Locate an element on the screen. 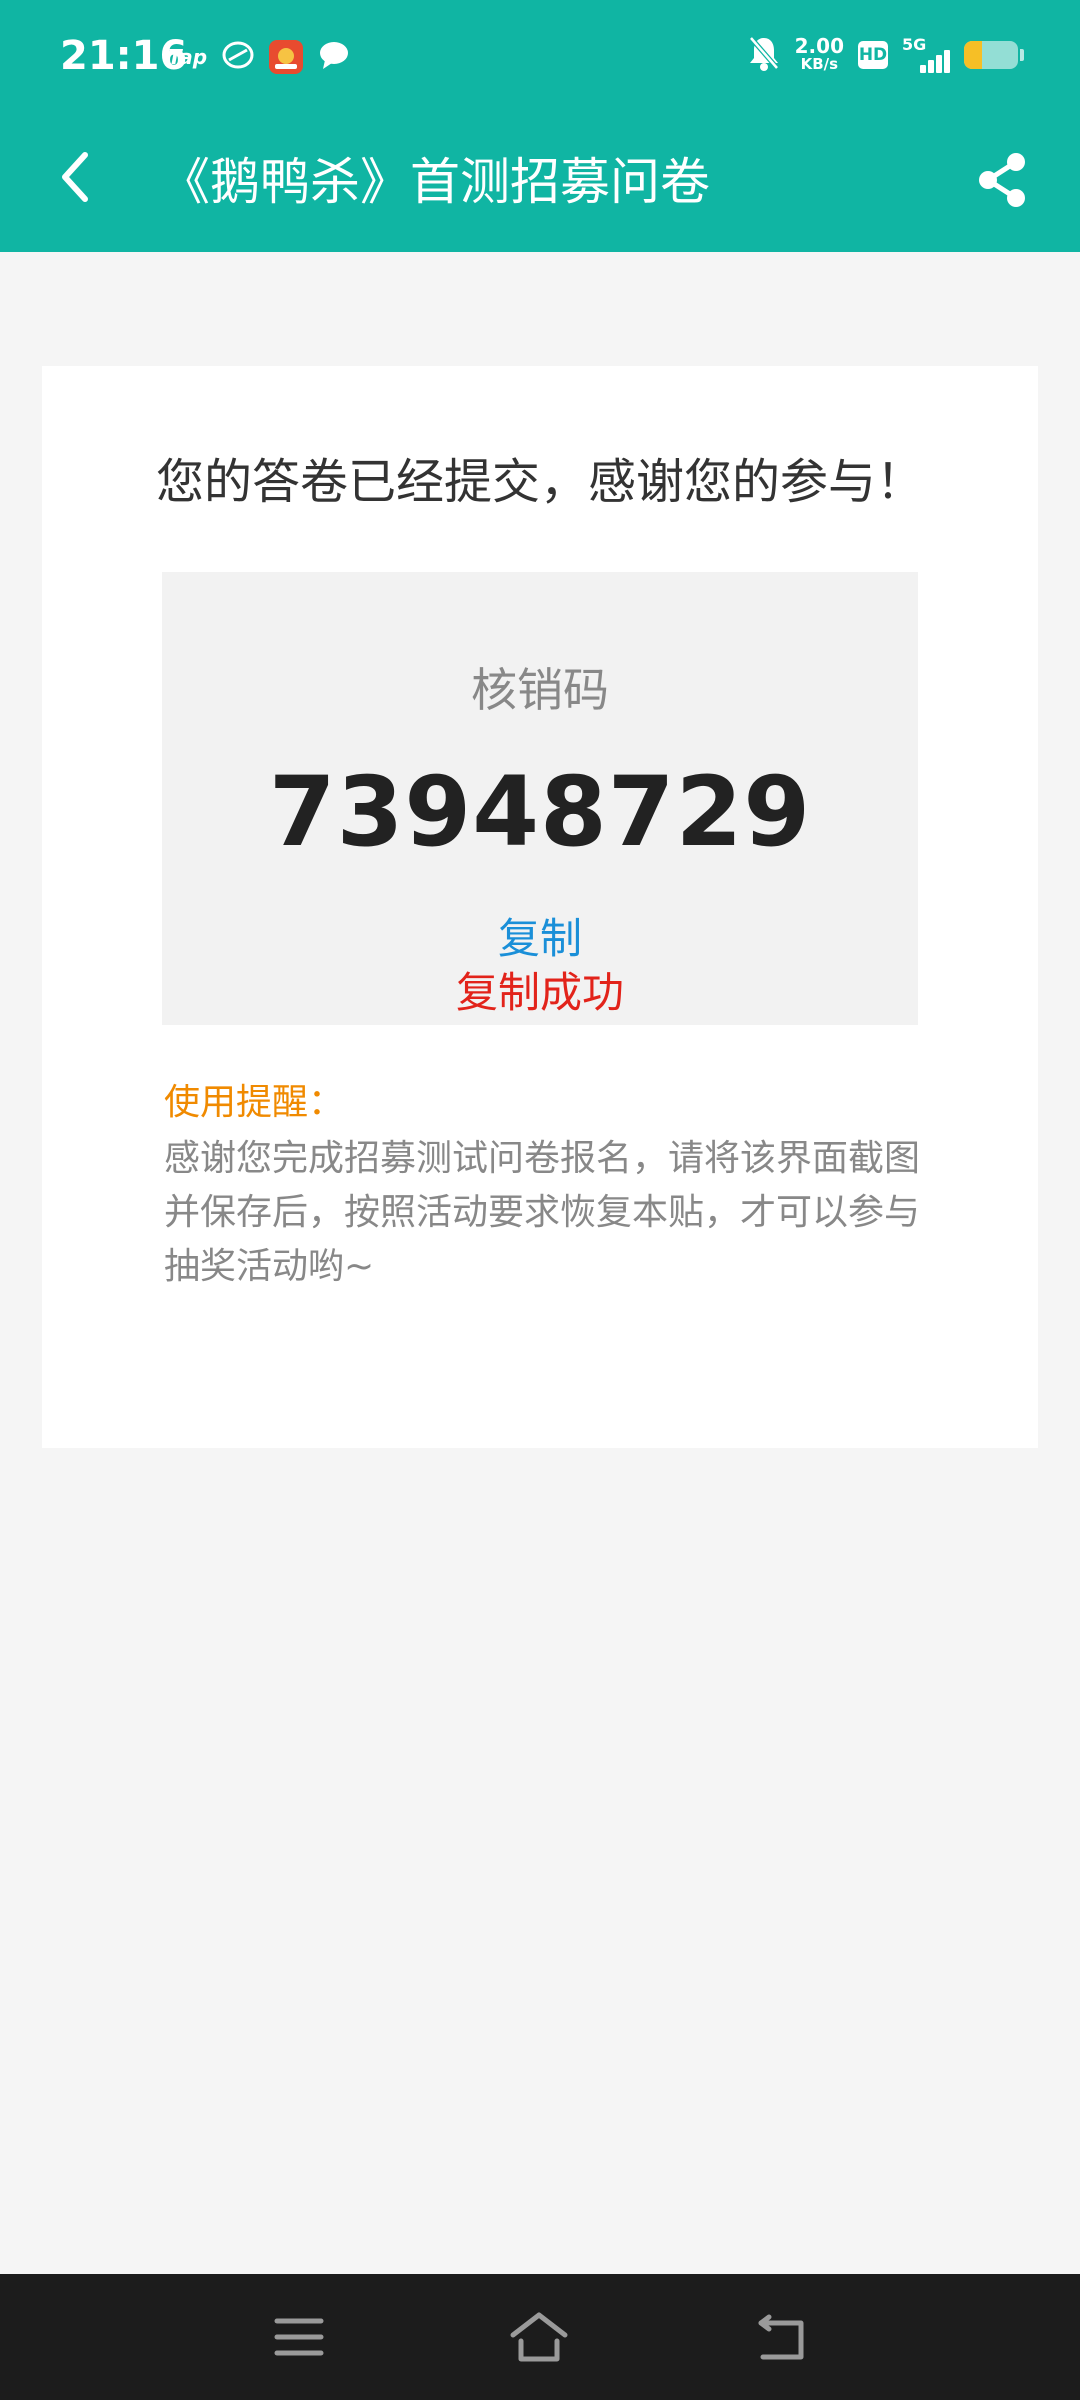 This screenshot has height=2400, width=1080. verification-code-box: 核销码 73948729 复制 复制成功 is located at coordinates (540, 798).